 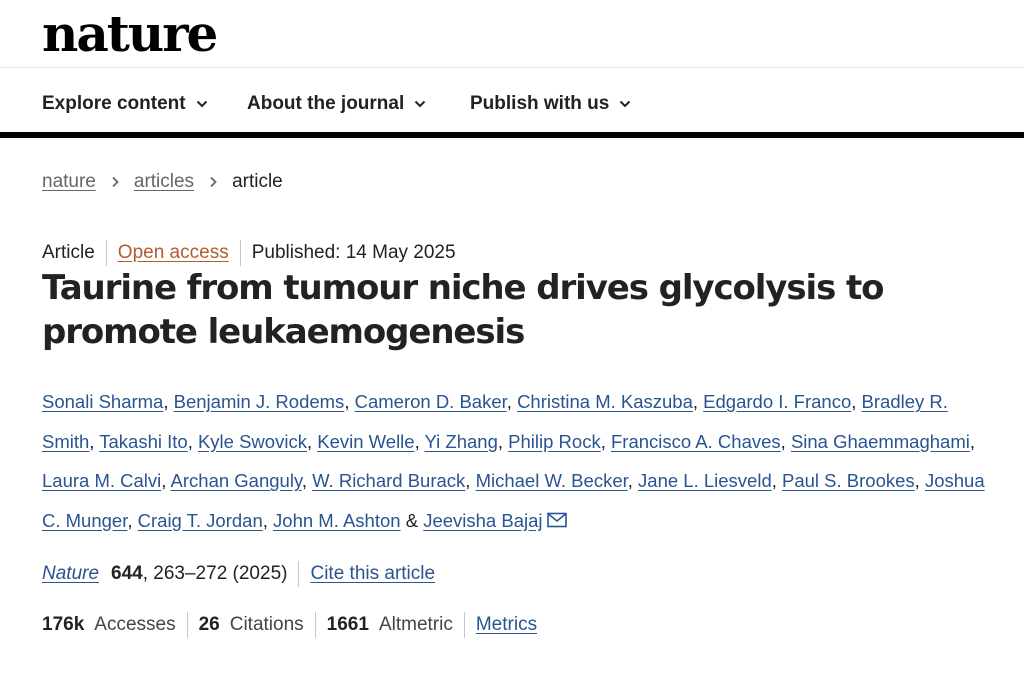 I want to click on breadcrumb-articles: articles, so click(x=164, y=182).